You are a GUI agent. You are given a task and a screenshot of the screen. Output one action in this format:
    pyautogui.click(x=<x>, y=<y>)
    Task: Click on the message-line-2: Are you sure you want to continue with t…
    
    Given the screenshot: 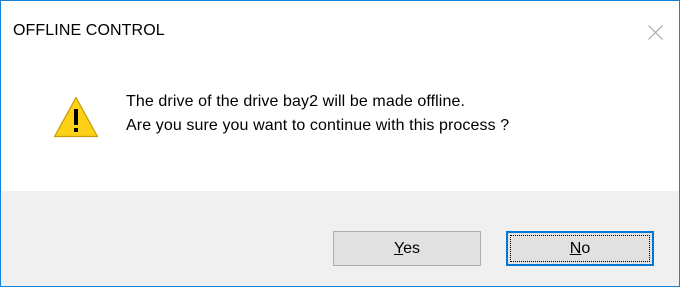 What is the action you would take?
    pyautogui.click(x=318, y=125)
    